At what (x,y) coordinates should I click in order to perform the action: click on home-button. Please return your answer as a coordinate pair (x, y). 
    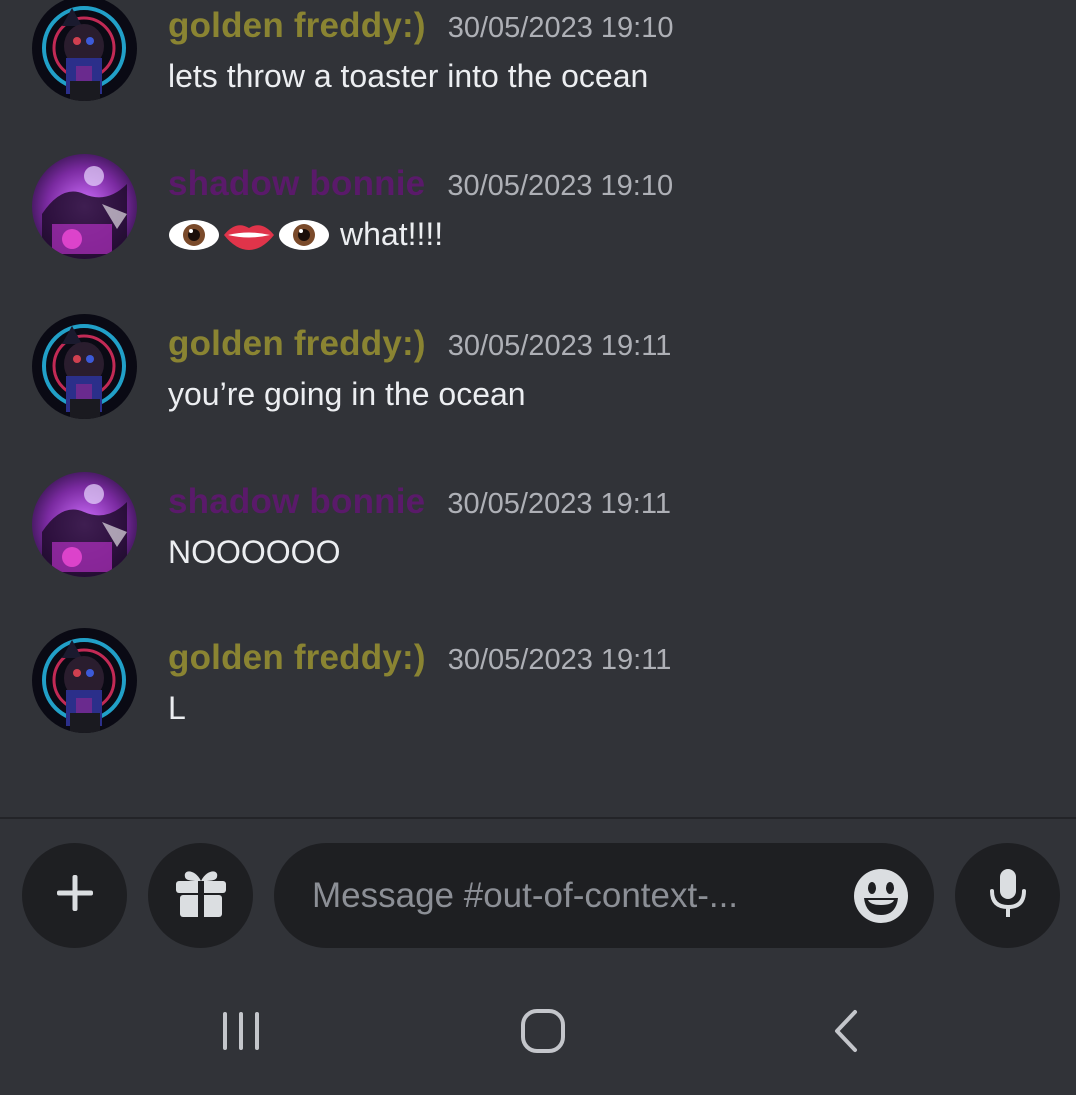
    Looking at the image, I should click on (543, 1033).